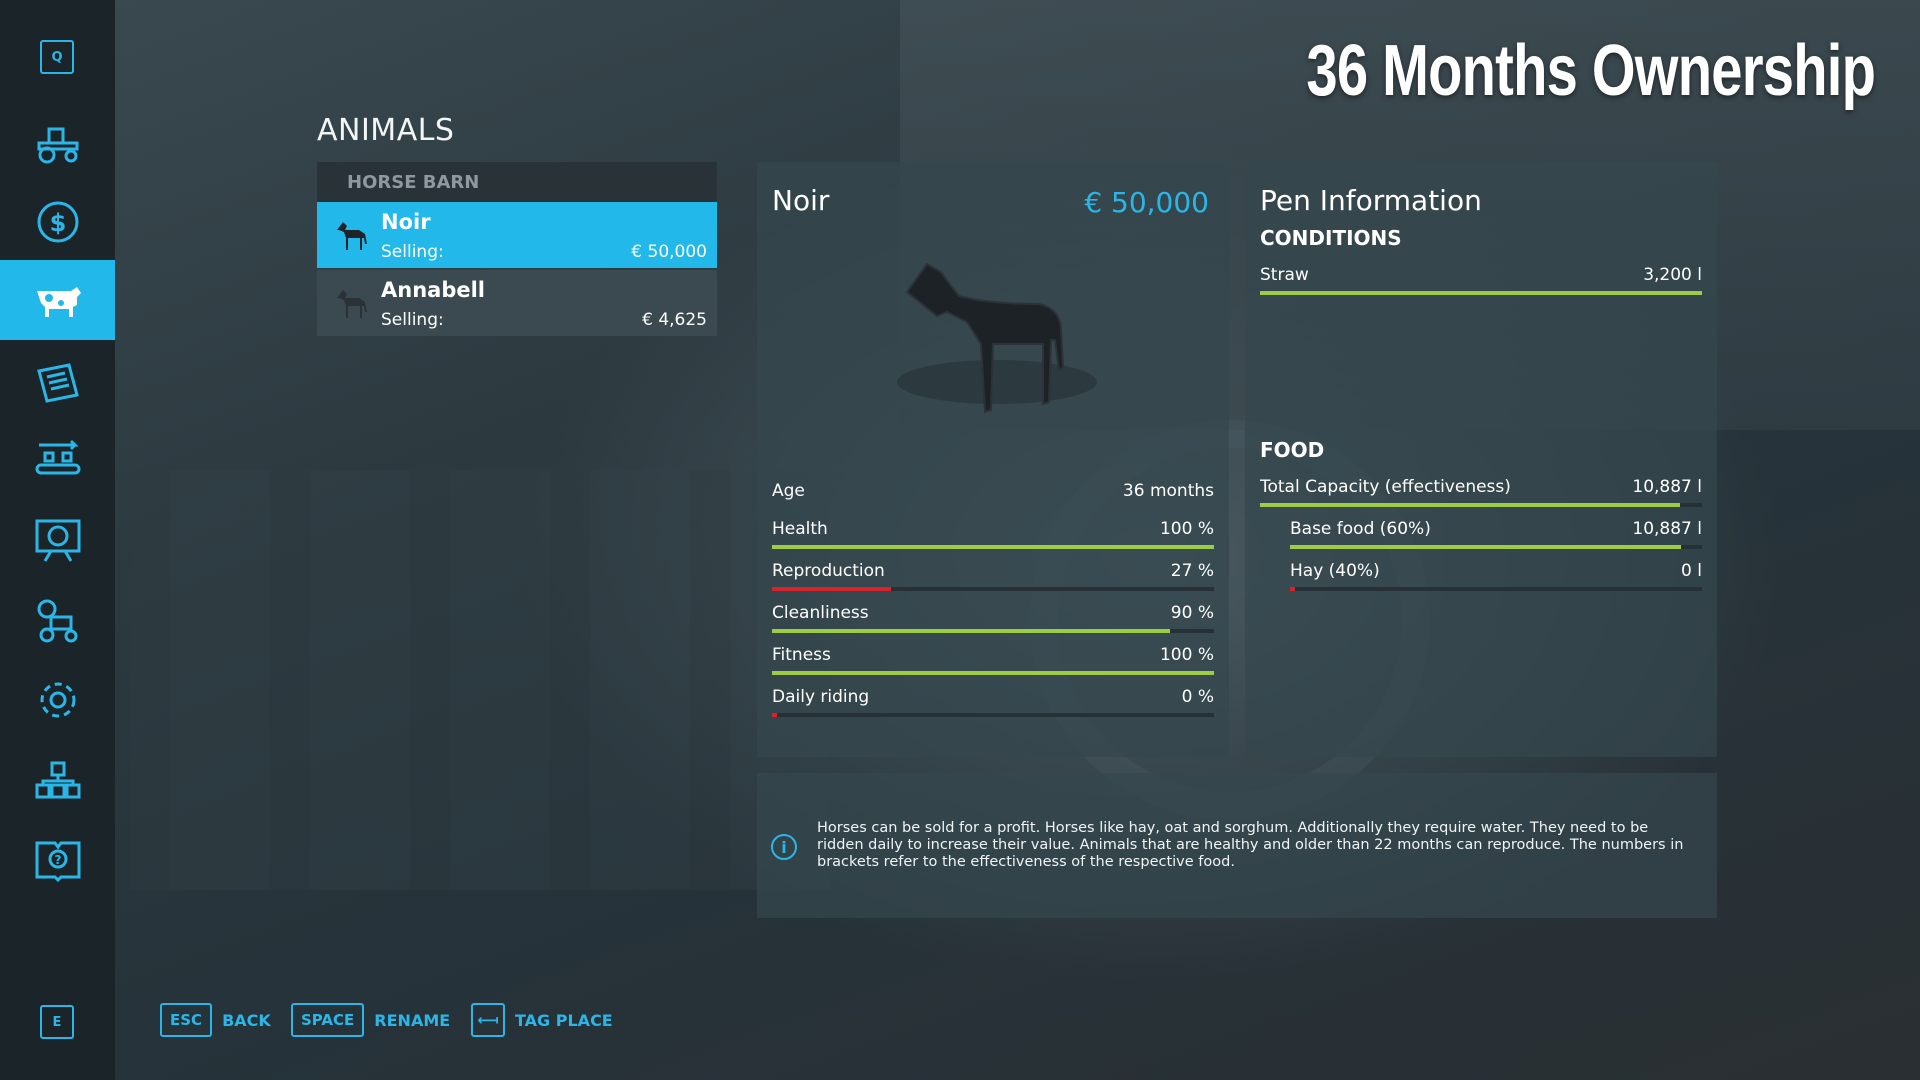  Describe the element at coordinates (1590, 71) in the screenshot. I see `page-title: 36 Months Ownership` at that location.